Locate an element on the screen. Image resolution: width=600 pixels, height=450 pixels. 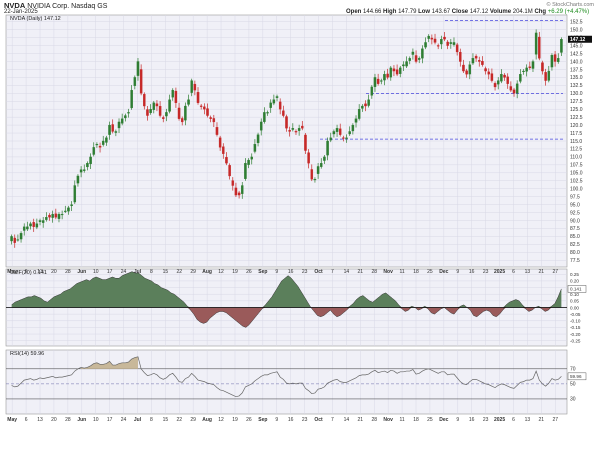
x-tick-label-bottom: 20 is located at coordinates (54, 420).